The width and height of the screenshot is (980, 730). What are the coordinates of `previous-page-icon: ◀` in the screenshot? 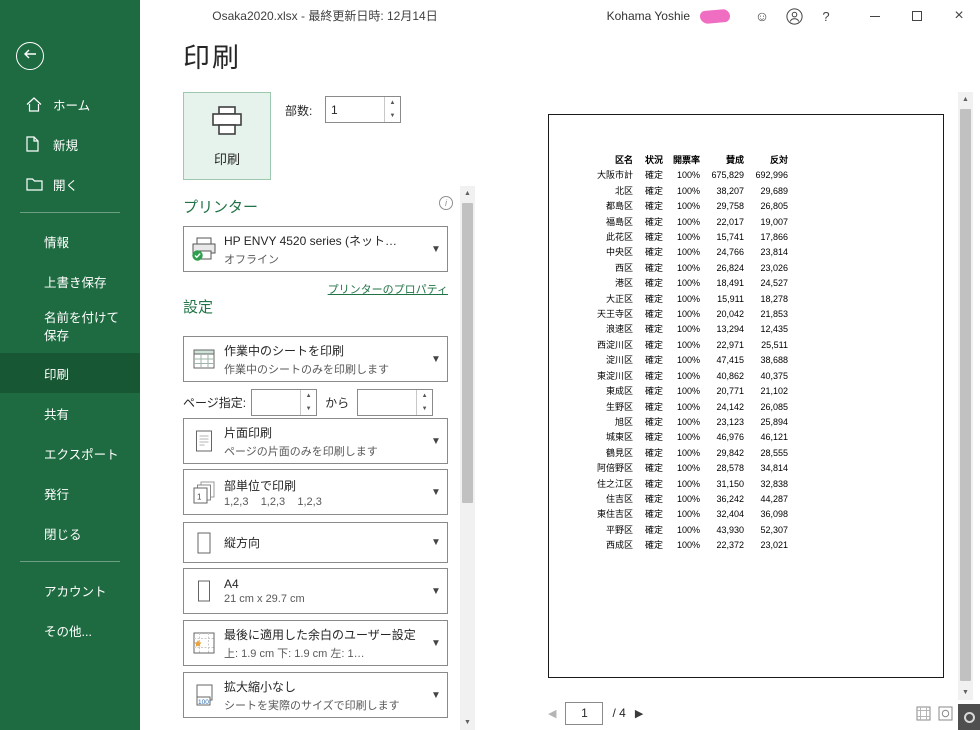 It's located at (552, 713).